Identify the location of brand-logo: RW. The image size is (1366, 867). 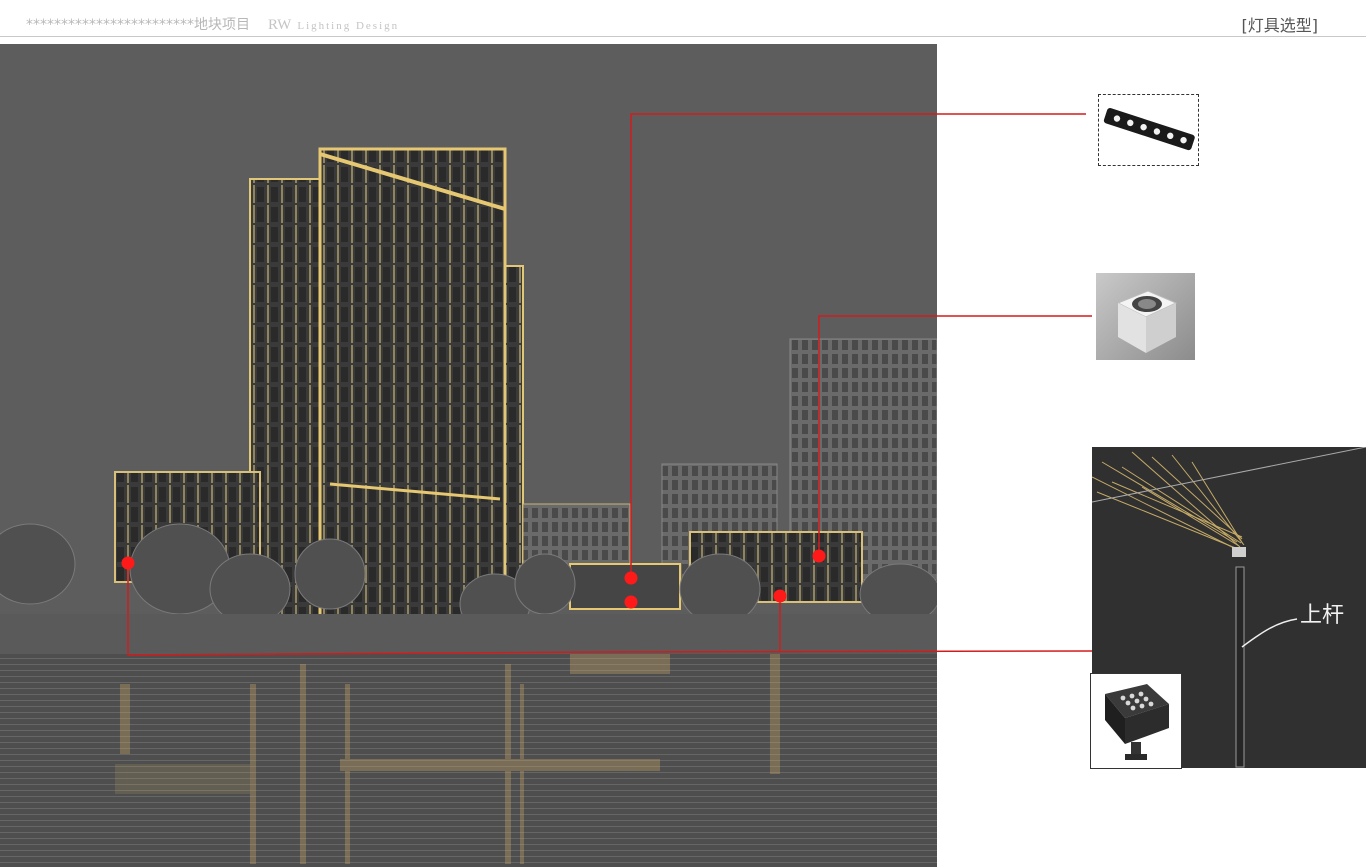
(280, 25).